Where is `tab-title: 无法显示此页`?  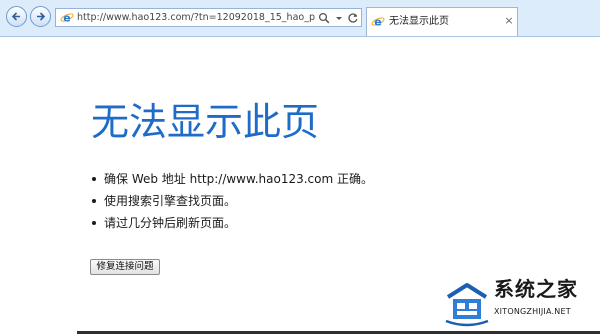
tab-title: 无法显示此页 is located at coordinates (419, 21).